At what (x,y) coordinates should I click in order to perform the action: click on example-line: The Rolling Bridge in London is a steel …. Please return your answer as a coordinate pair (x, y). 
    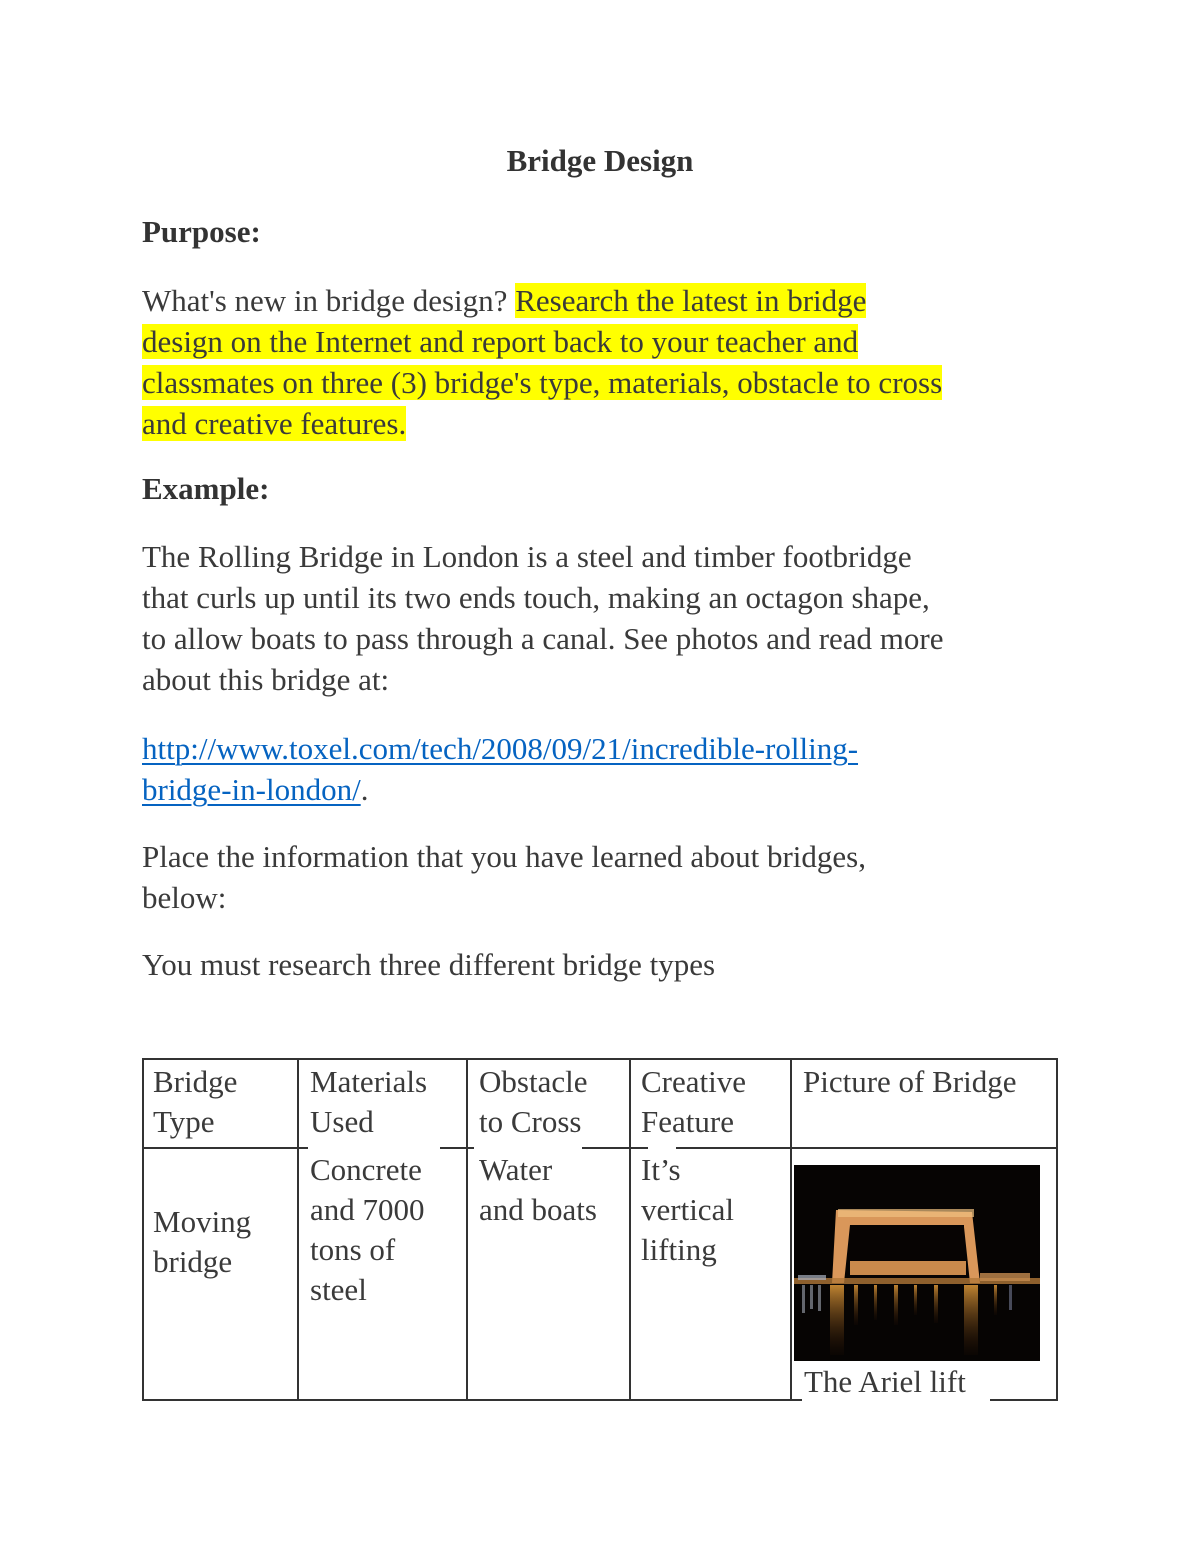
    Looking at the image, I should click on (527, 556).